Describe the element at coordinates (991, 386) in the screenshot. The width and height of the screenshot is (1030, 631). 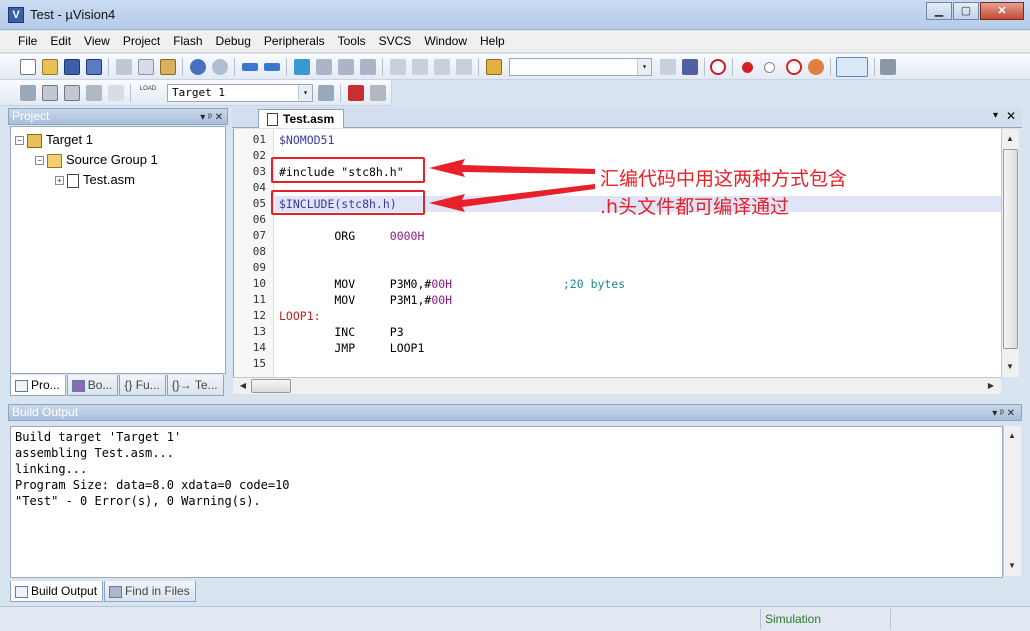
I see `scroll-right-icon: ▶` at that location.